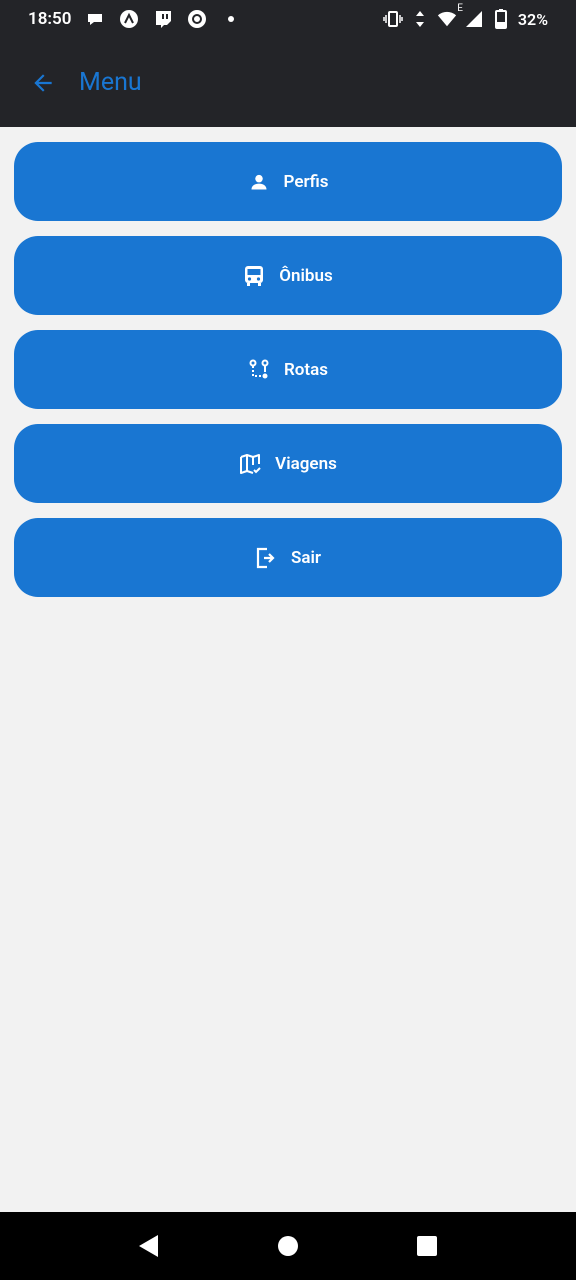 The image size is (576, 1280). I want to click on home-circle-icon, so click(288, 1246).